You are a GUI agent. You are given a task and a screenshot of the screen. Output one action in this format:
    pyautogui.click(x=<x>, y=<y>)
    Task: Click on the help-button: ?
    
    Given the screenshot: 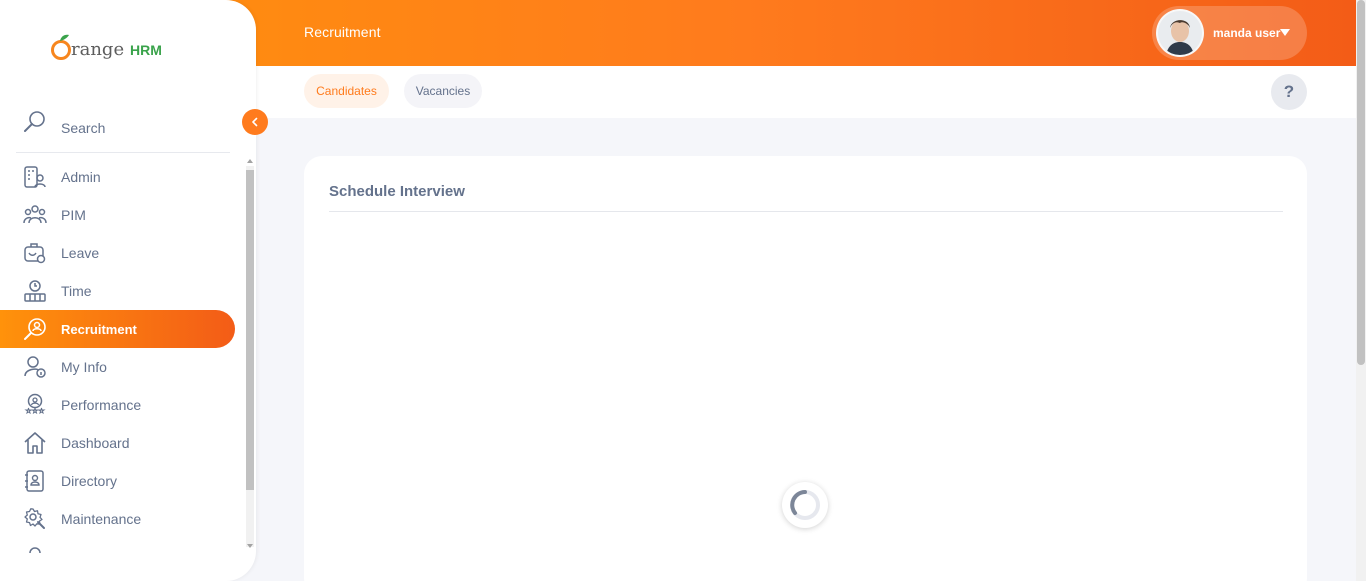 What is the action you would take?
    pyautogui.click(x=1289, y=92)
    